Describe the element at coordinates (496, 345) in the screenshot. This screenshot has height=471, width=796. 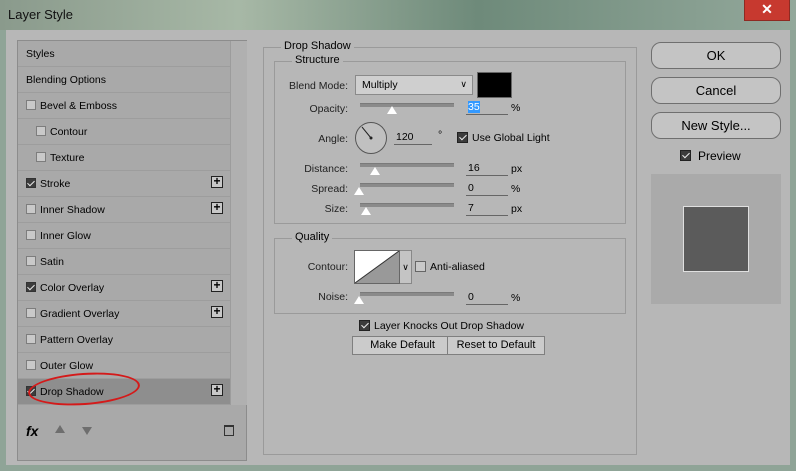
I see `reset-to-default-button: Reset to Default` at that location.